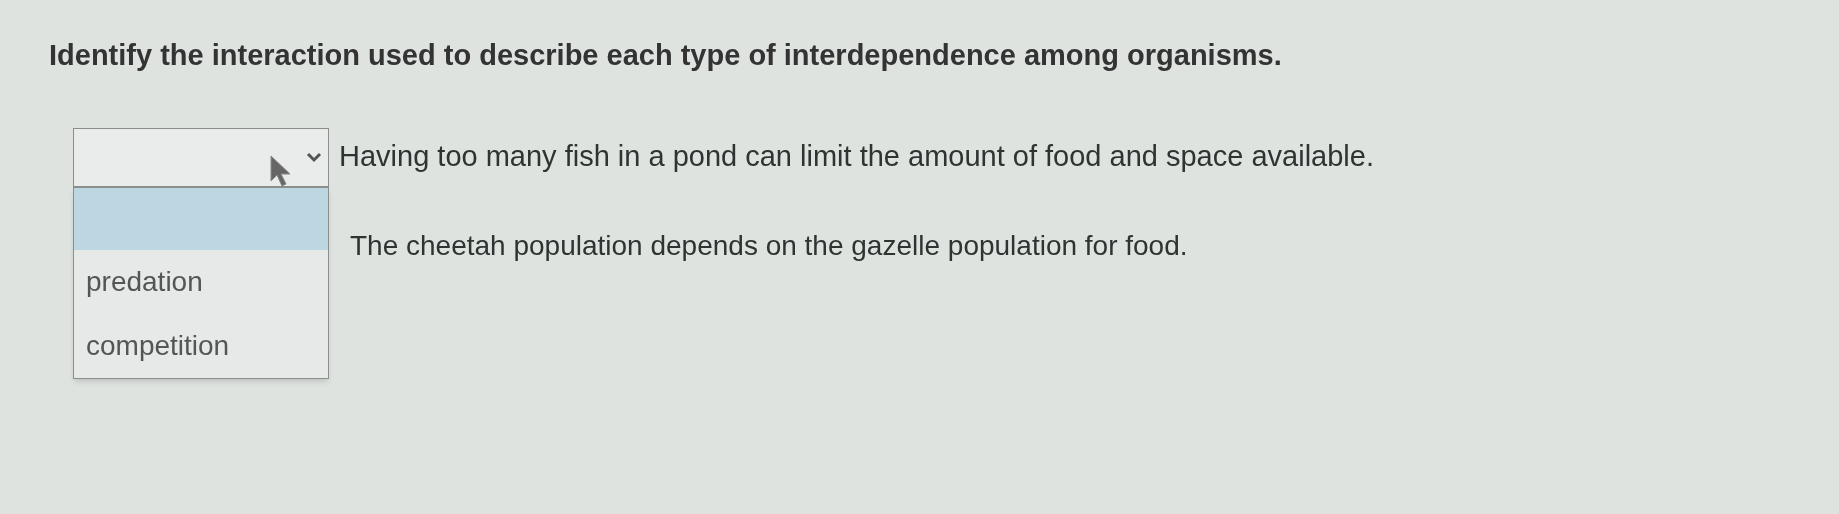 Image resolution: width=1839 pixels, height=514 pixels. What do you see at coordinates (769, 245) in the screenshot?
I see `statement-text: The cheetah population depends on the gazelle population for food.` at bounding box center [769, 245].